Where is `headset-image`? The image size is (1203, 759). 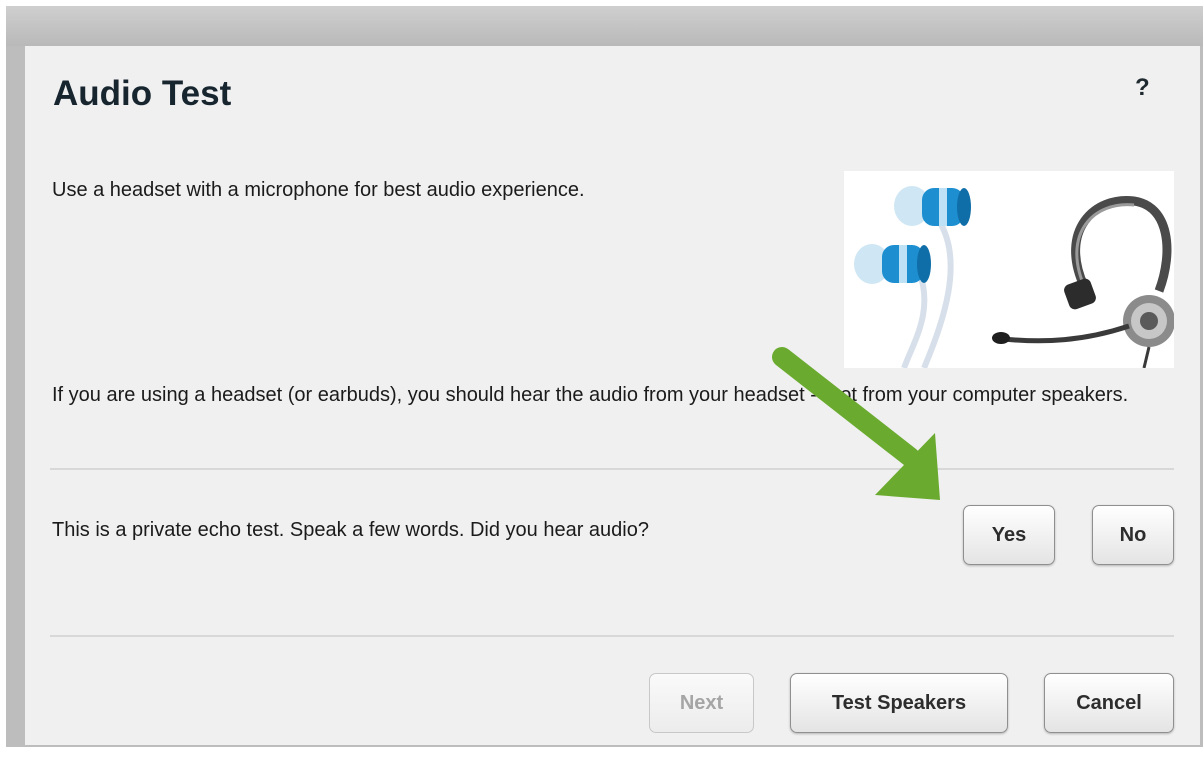 headset-image is located at coordinates (1009, 270).